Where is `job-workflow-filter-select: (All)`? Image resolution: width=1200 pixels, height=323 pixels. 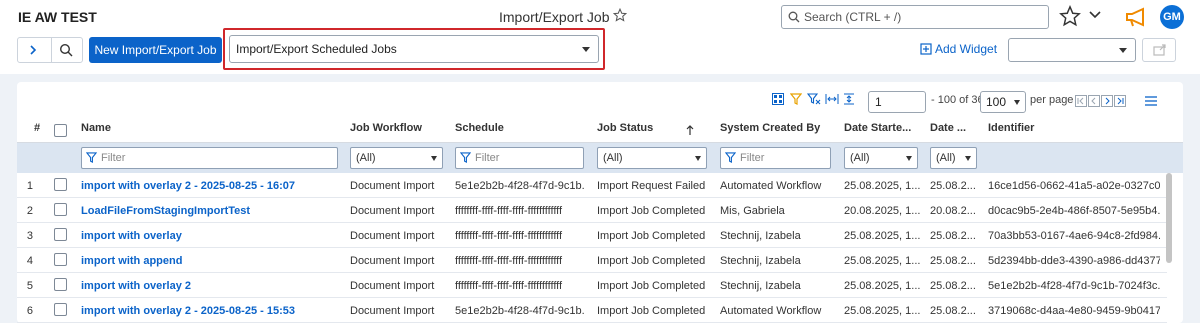
job-workflow-filter-select: (All) is located at coordinates (396, 158).